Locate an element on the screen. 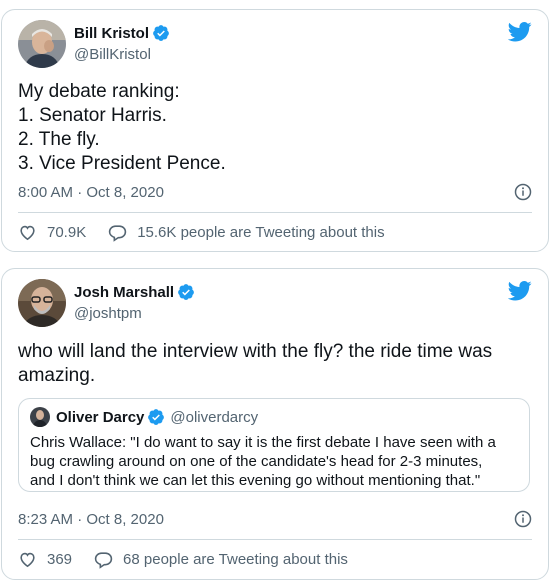 The width and height of the screenshot is (552, 585). author-name: Josh Marshall is located at coordinates (124, 292).